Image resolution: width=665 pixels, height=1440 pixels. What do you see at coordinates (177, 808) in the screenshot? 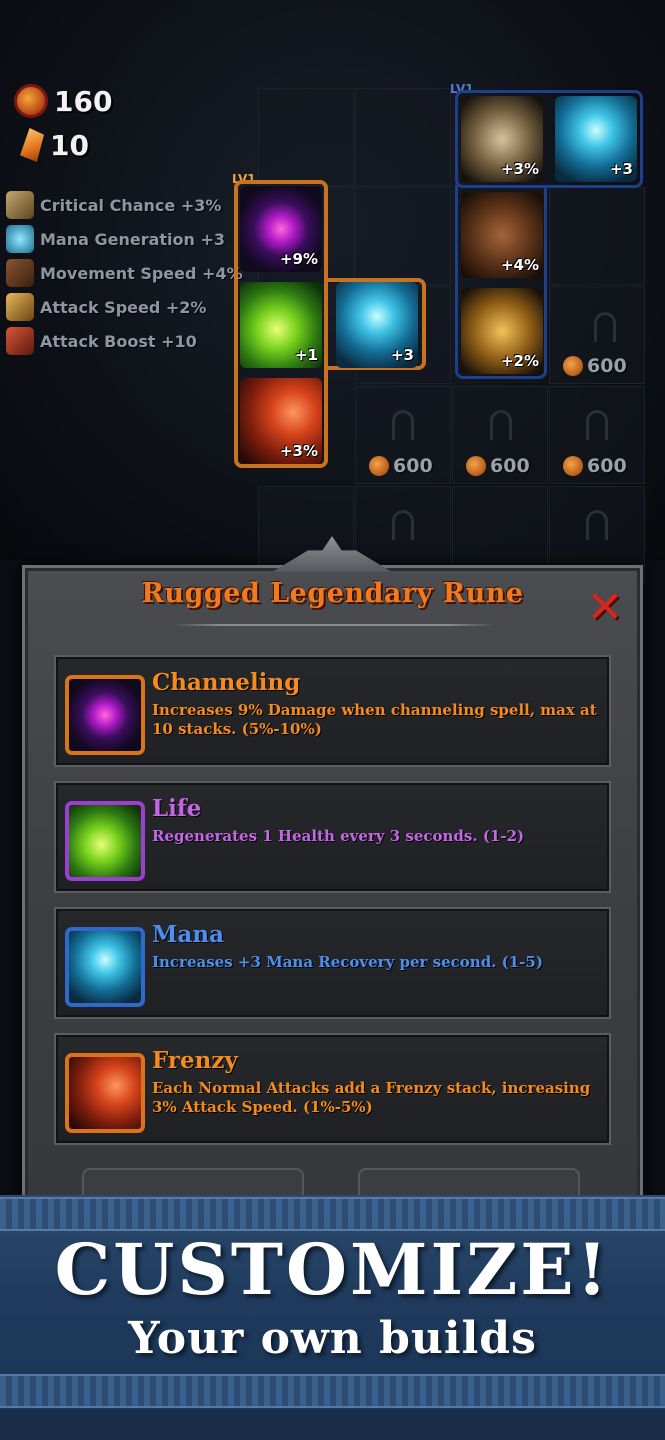
I see `rune-name: Life` at bounding box center [177, 808].